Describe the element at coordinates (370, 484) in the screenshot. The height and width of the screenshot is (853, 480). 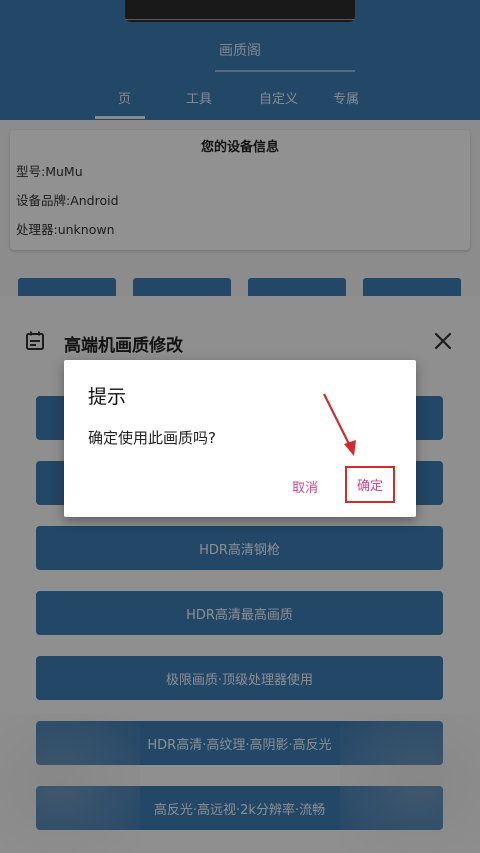
I see `confirm-button: 确定` at that location.